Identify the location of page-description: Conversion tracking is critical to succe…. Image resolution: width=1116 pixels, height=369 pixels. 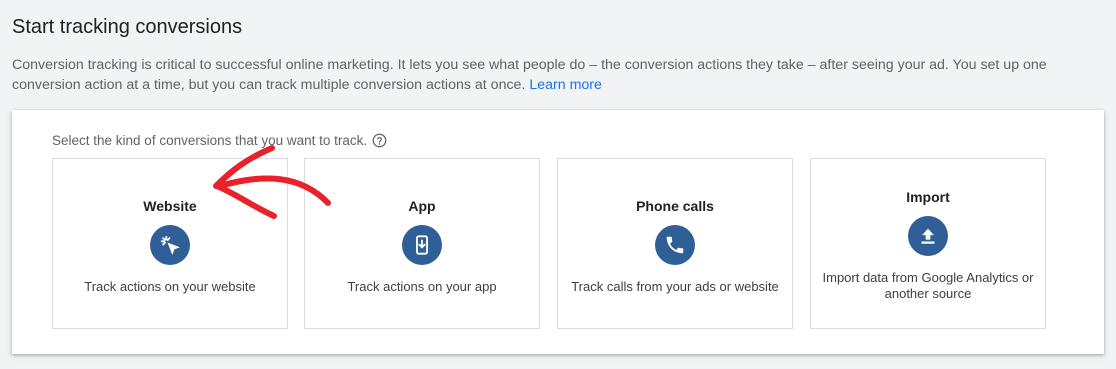
(557, 75).